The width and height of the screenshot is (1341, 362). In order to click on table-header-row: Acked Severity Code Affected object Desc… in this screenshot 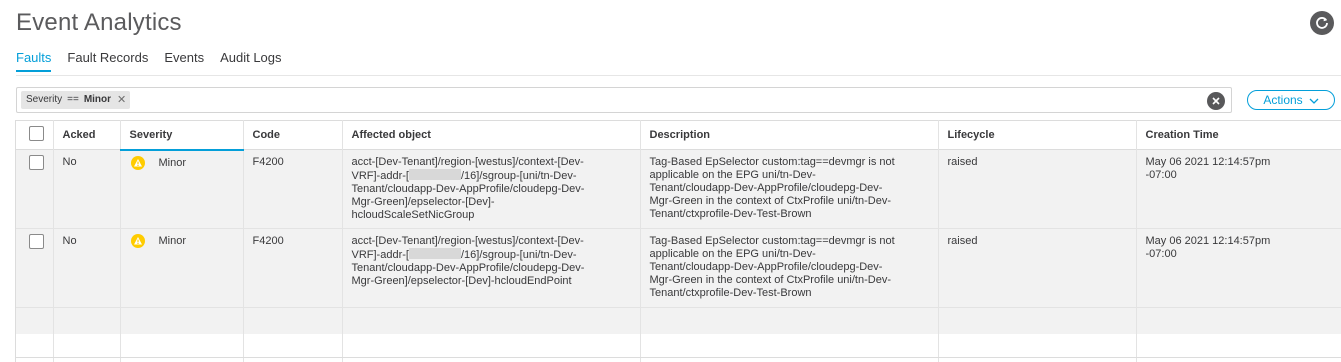, I will do `click(678, 135)`.